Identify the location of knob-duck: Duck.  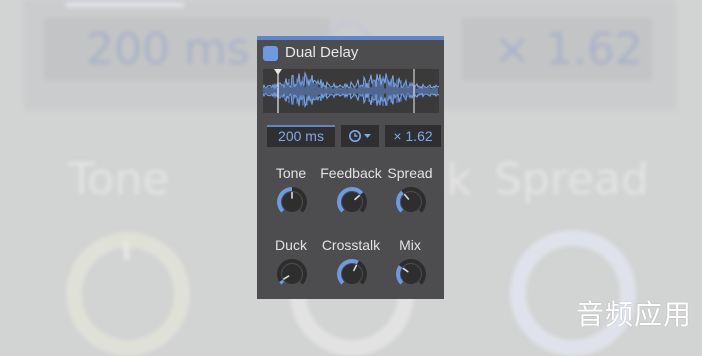
(291, 272).